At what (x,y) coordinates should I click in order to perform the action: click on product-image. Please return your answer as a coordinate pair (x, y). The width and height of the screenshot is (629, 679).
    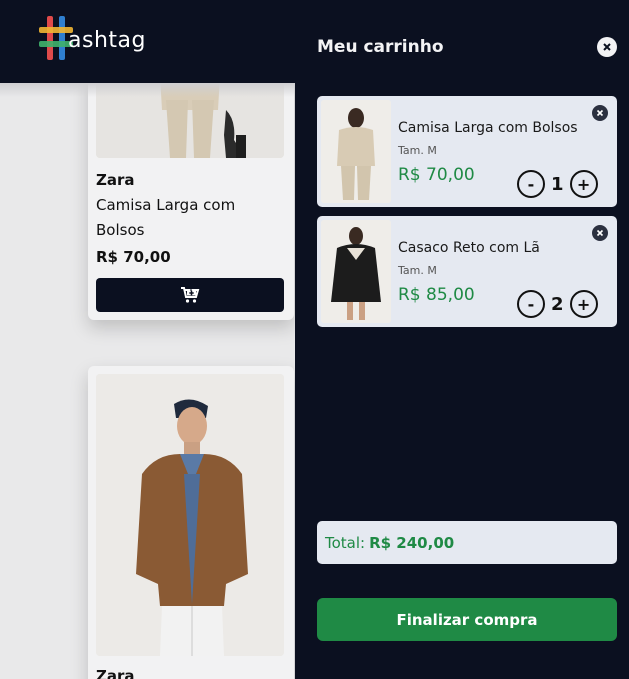
    Looking at the image, I should click on (190, 515).